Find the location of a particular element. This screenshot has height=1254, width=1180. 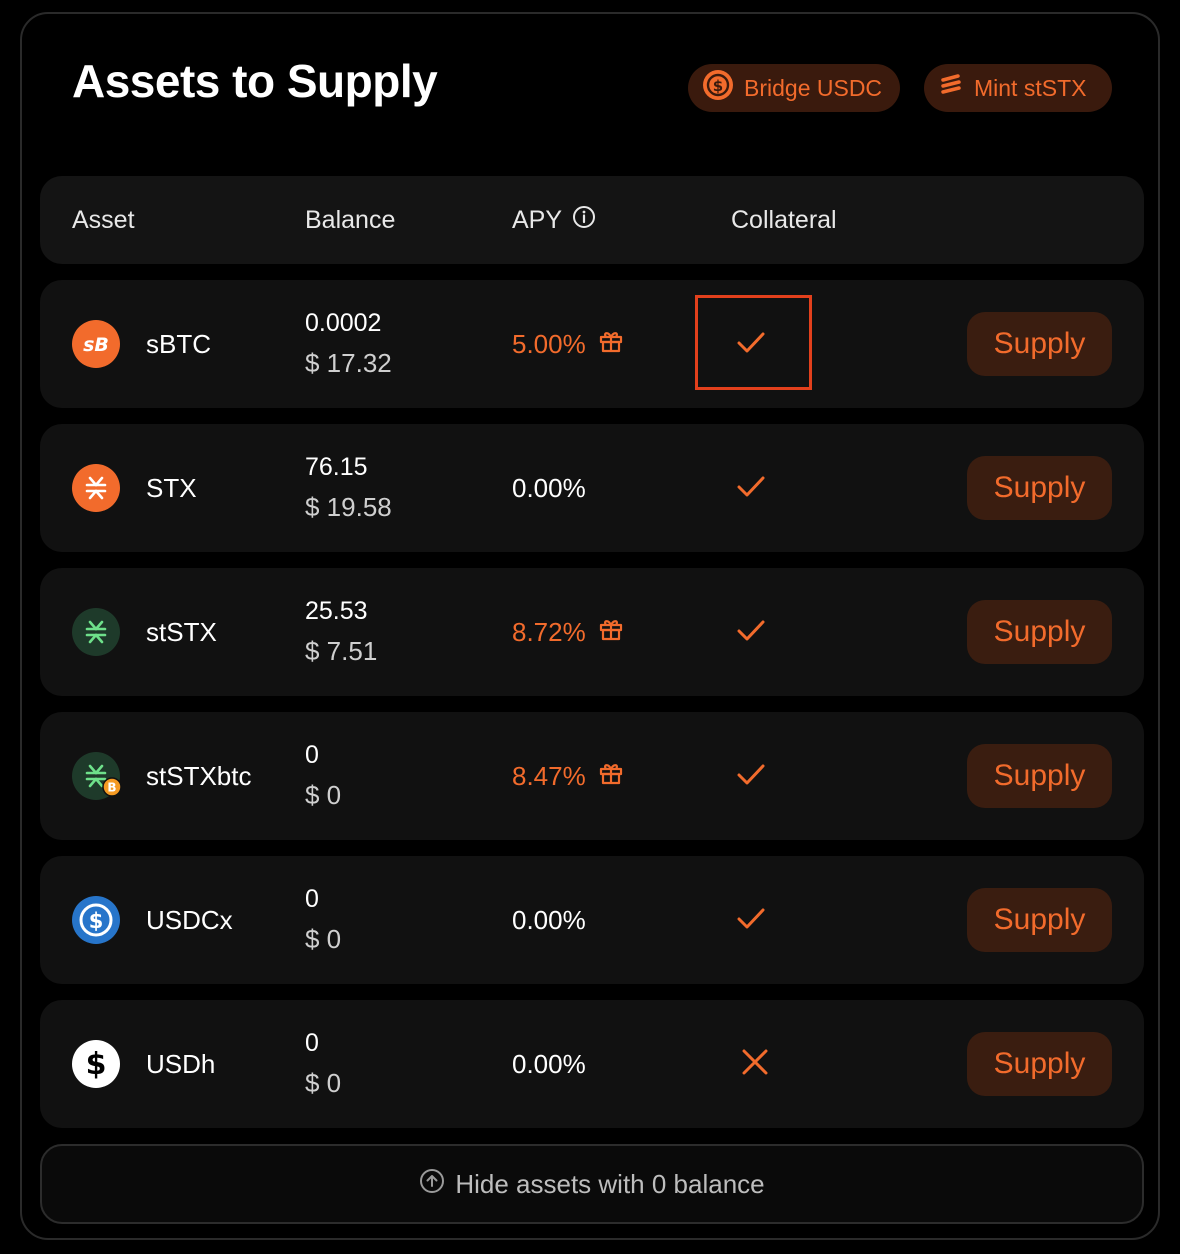

hide-zero-balance-button: Hide assets with 0 balance is located at coordinates (592, 1184).